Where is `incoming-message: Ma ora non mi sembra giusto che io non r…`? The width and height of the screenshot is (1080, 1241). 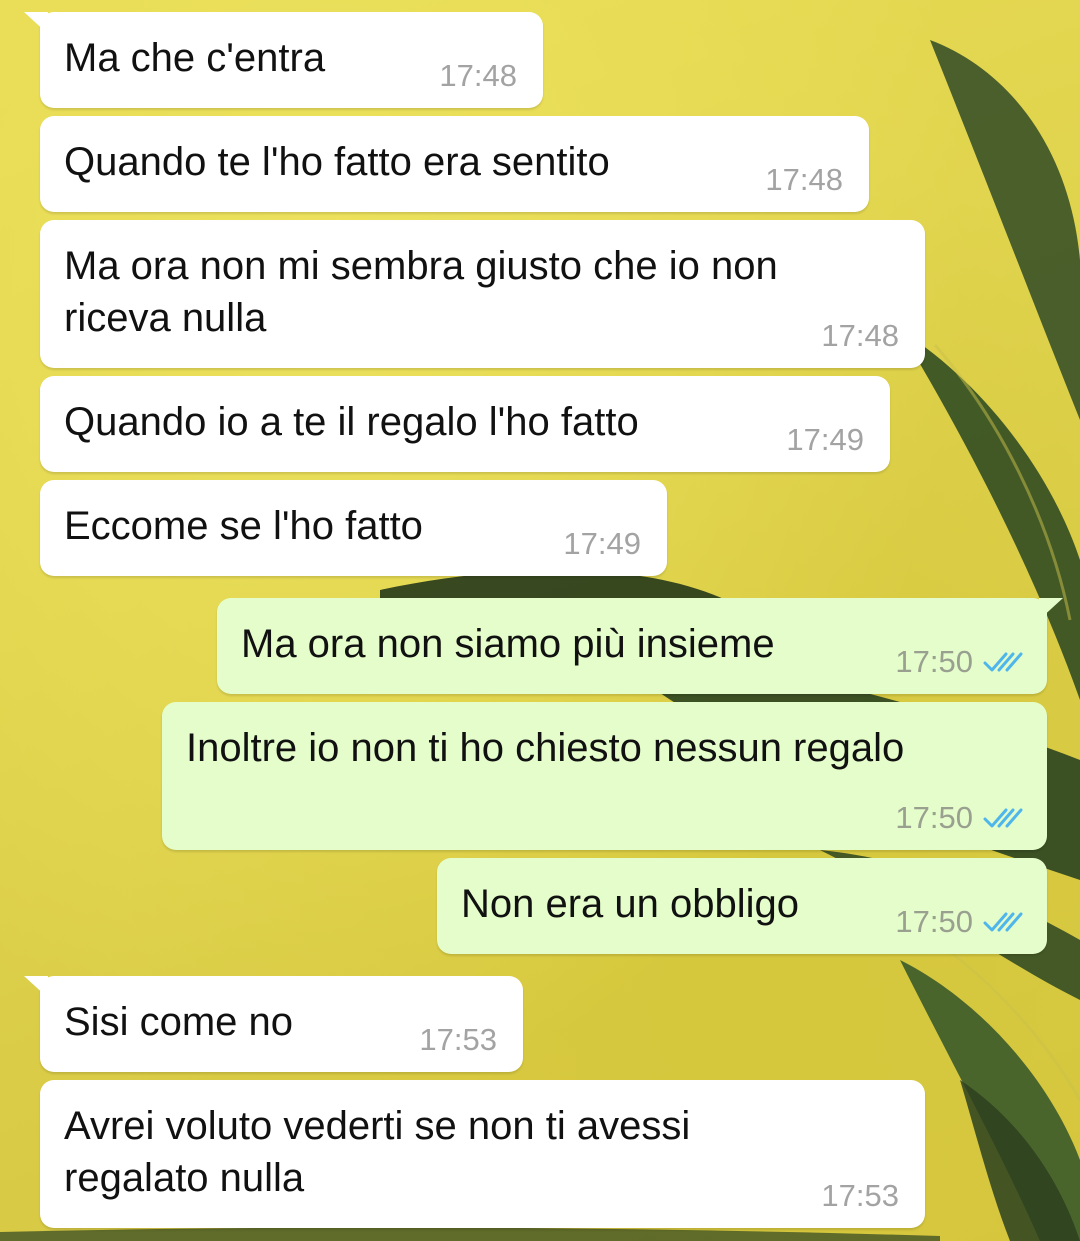
incoming-message: Ma ora non mi sembra giusto che io non r… is located at coordinates (482, 294).